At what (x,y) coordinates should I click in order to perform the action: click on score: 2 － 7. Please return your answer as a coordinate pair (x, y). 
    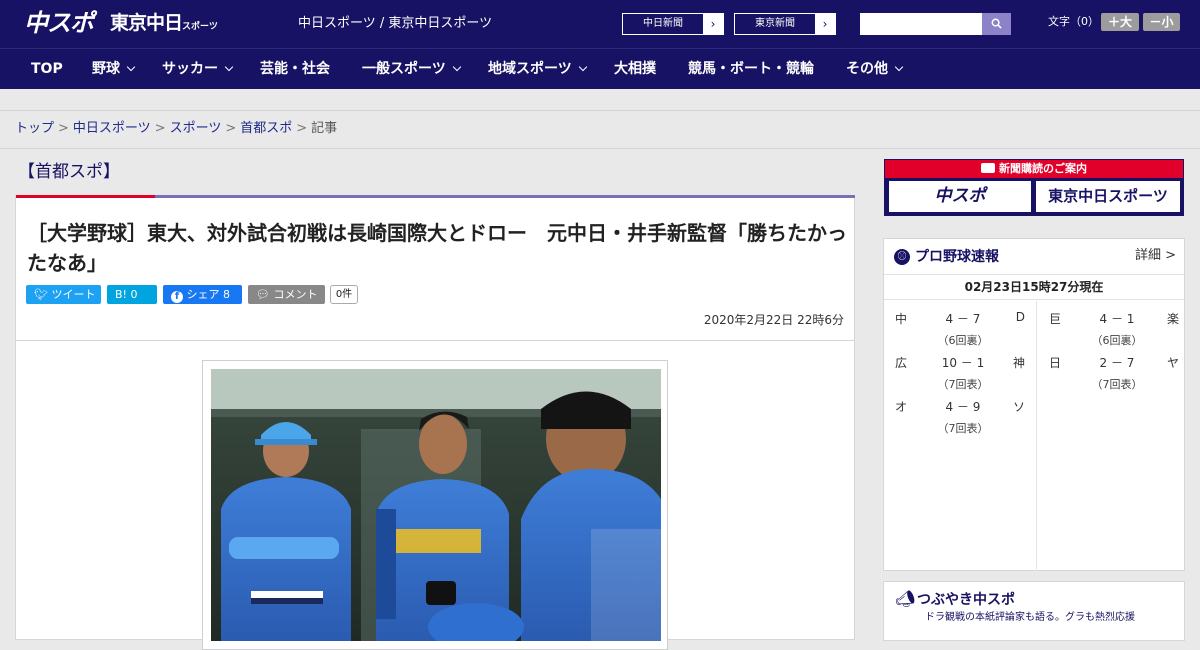
    Looking at the image, I should click on (1117, 363).